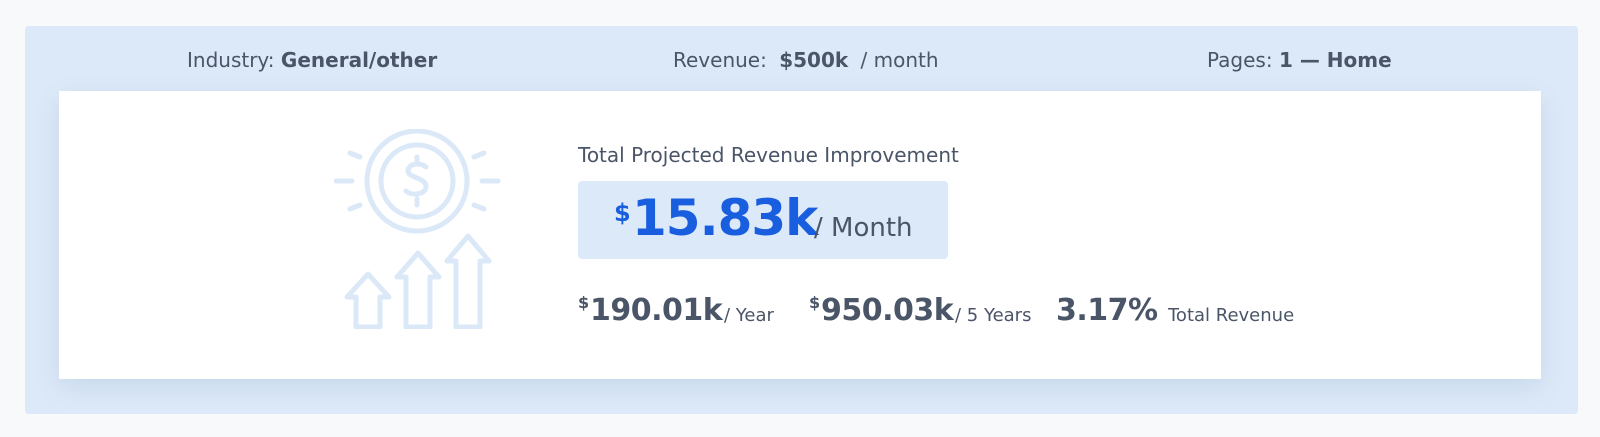 The height and width of the screenshot is (437, 1600). What do you see at coordinates (749, 315) in the screenshot?
I see `yearly-unit: / Year` at bounding box center [749, 315].